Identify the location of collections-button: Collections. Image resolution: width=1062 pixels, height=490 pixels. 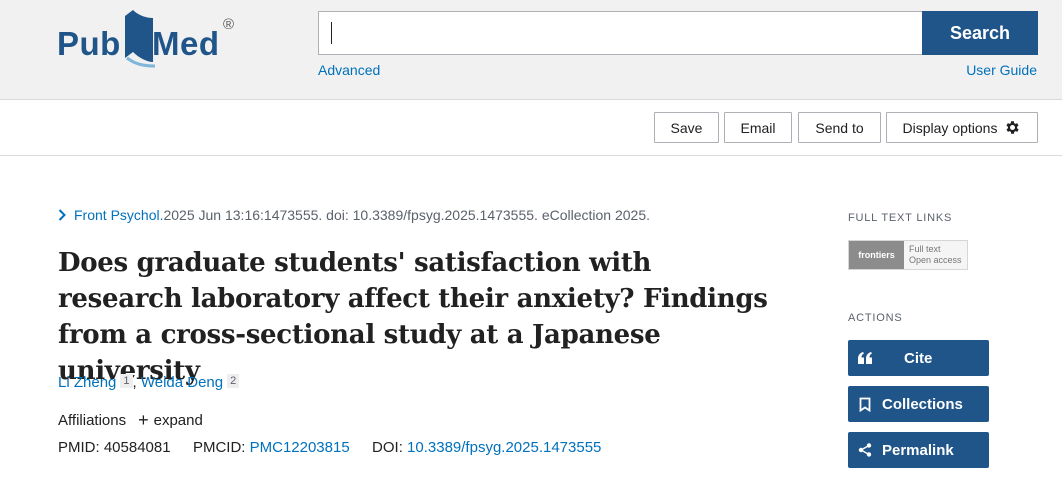
(918, 404).